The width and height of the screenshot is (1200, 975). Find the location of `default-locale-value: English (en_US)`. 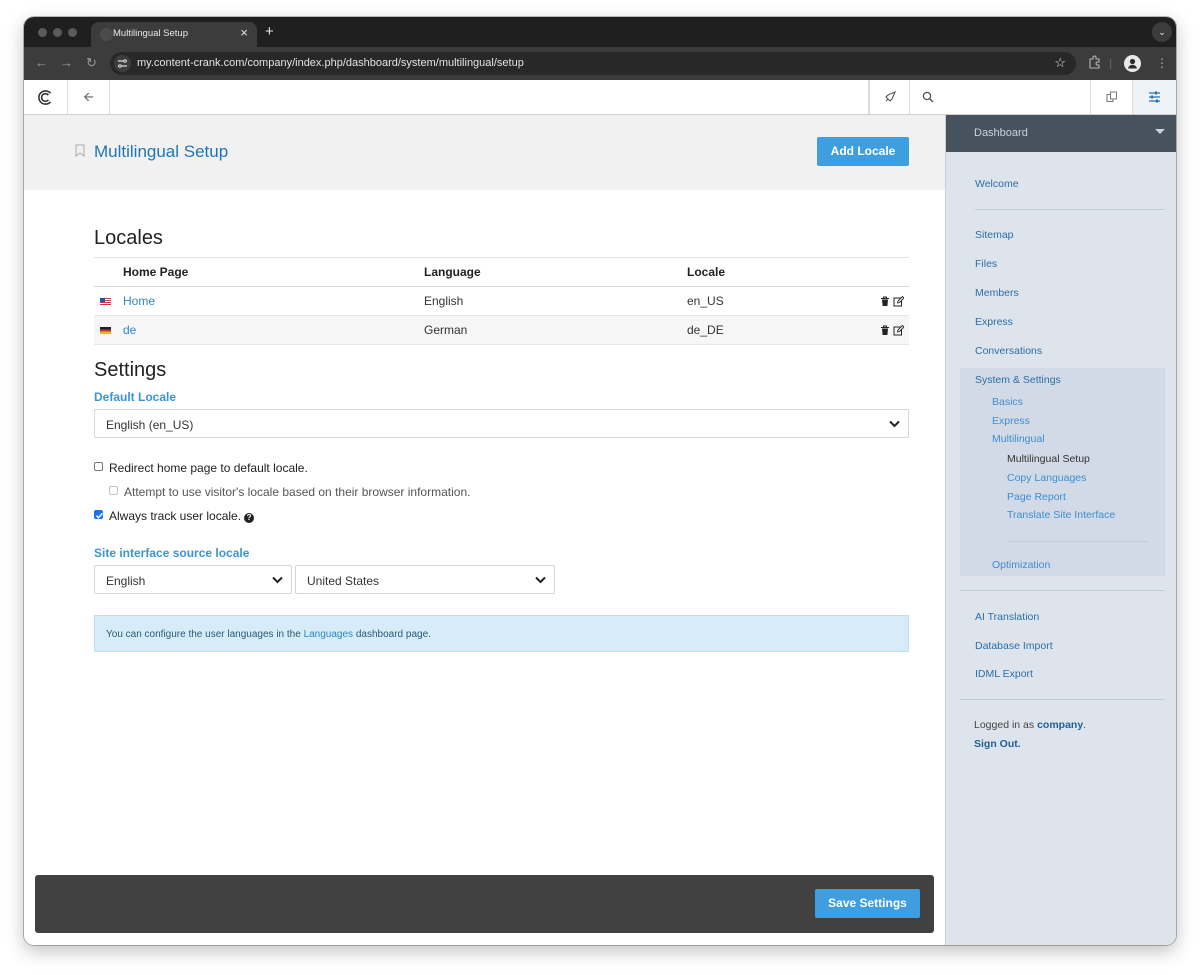

default-locale-value: English (en_US) is located at coordinates (150, 425).